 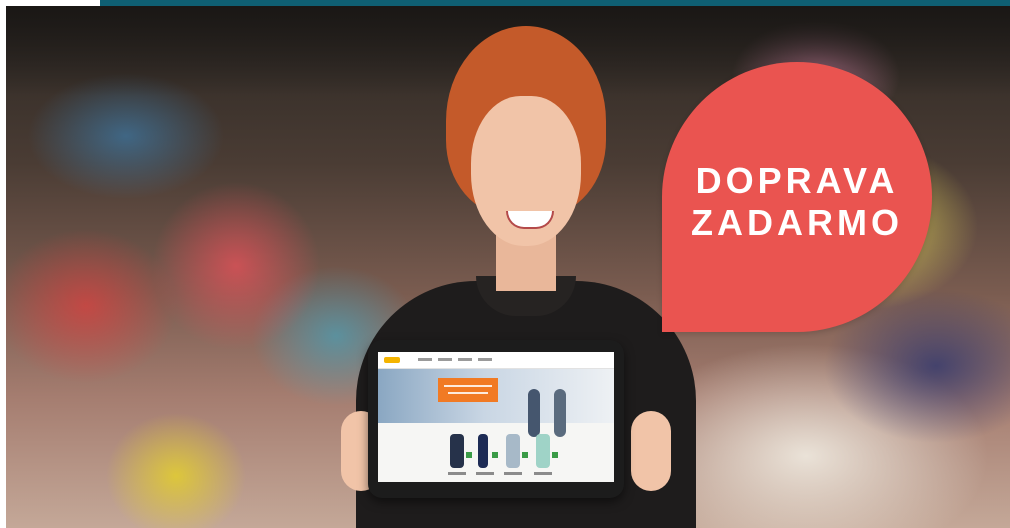 I want to click on banner-promo-box, so click(x=468, y=390).